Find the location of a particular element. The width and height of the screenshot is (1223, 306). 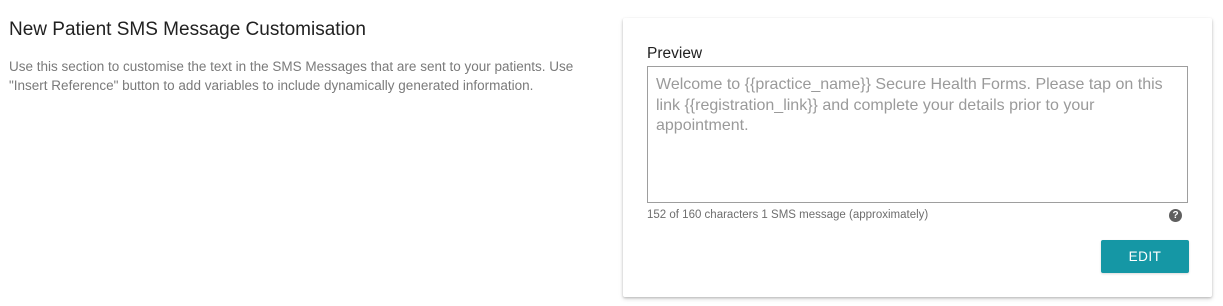

page-title: New Patient SMS Message Customisation is located at coordinates (187, 29).